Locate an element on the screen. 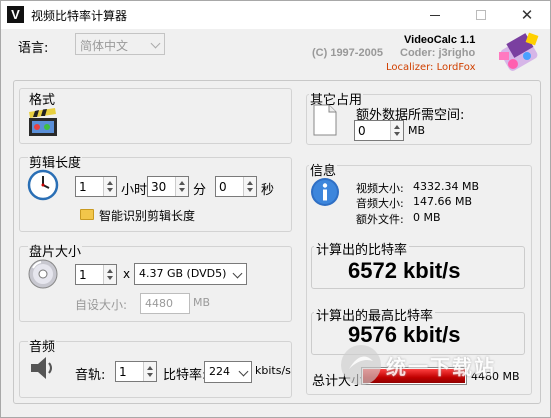 Image resolution: width=551 pixels, height=418 pixels. language-label: 语言: is located at coordinates (33, 48).